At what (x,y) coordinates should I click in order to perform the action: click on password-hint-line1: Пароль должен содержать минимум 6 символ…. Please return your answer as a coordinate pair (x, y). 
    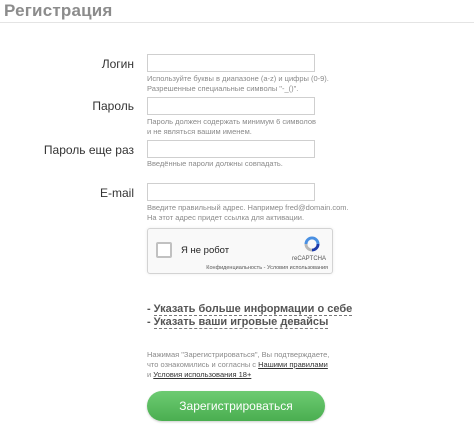
    Looking at the image, I should click on (231, 121).